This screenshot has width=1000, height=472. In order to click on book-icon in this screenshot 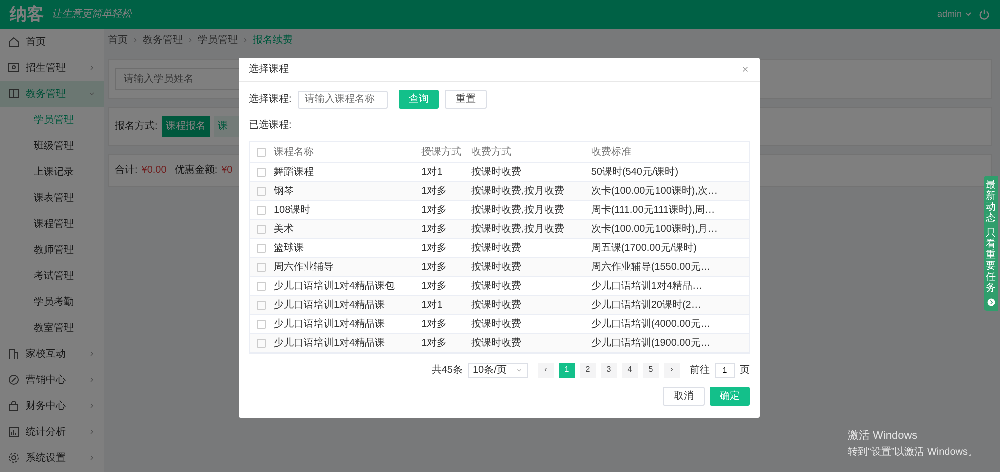, I will do `click(14, 94)`.